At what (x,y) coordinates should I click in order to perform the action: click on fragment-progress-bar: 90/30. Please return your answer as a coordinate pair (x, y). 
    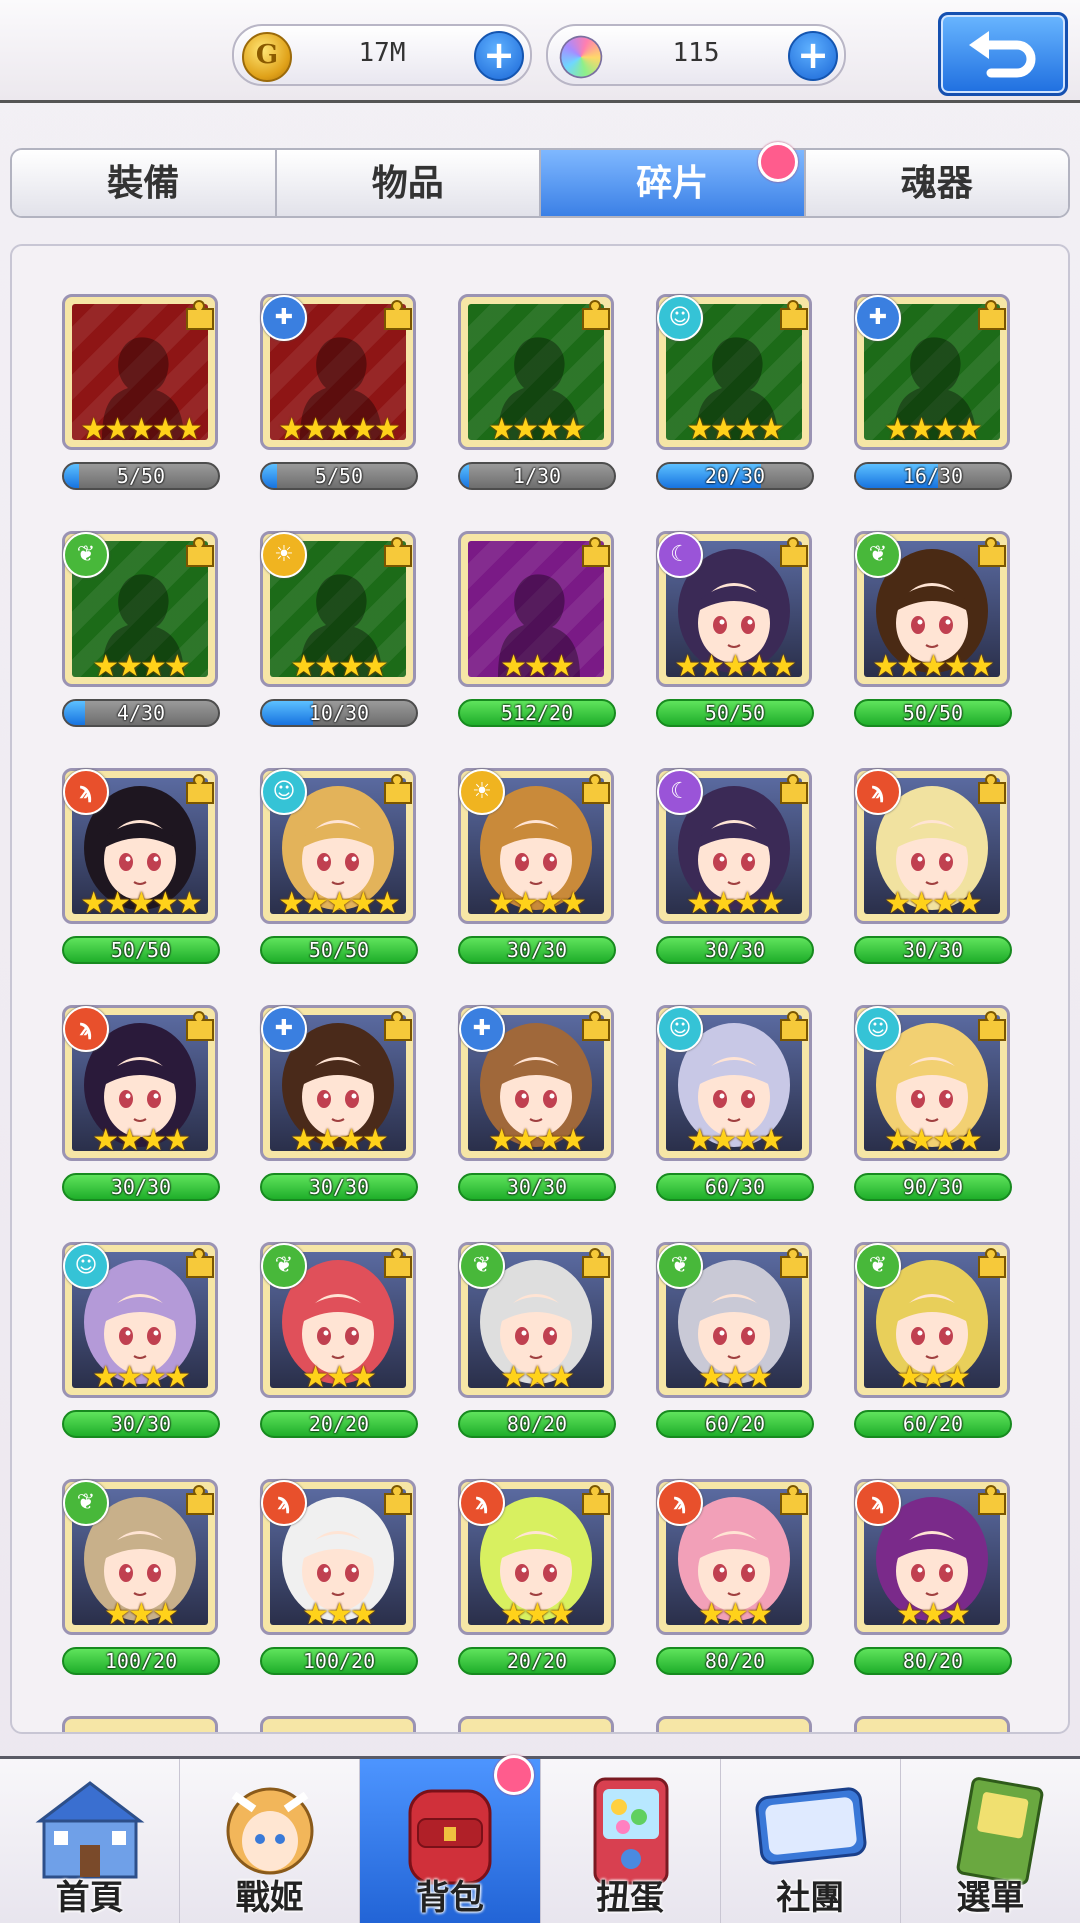
    Looking at the image, I should click on (933, 1187).